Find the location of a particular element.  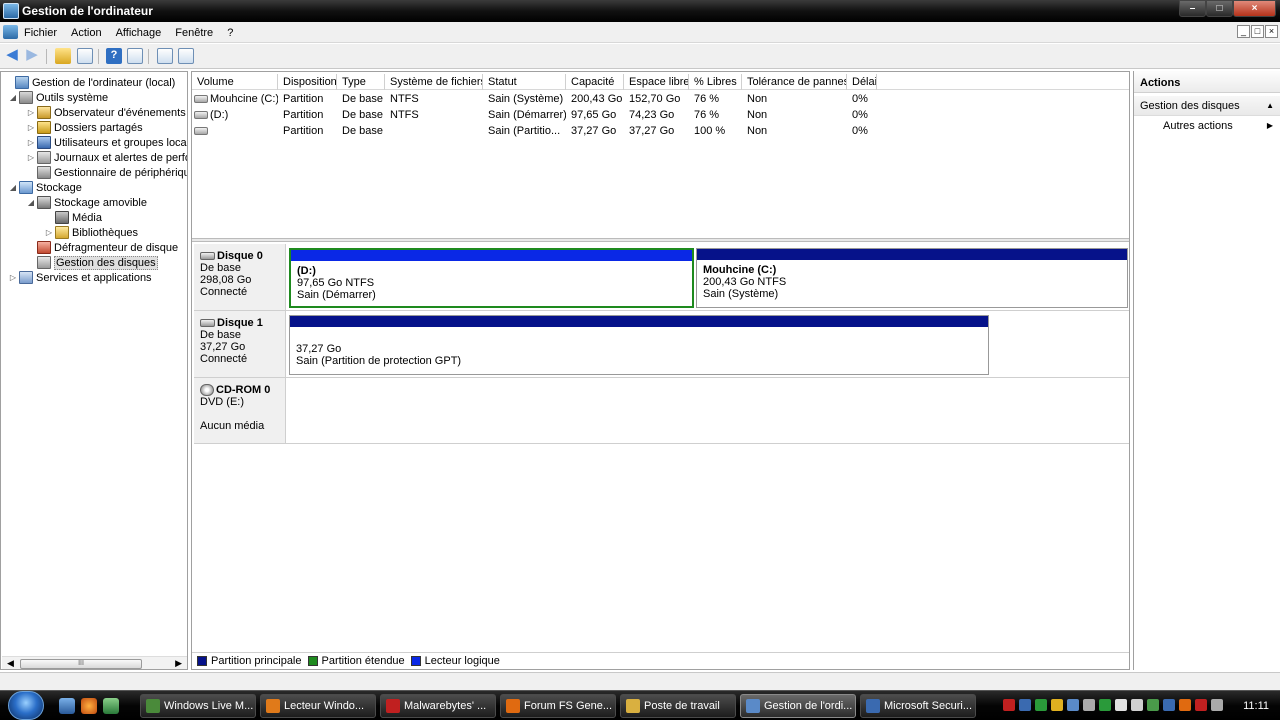

help-icon: ? is located at coordinates (114, 56).